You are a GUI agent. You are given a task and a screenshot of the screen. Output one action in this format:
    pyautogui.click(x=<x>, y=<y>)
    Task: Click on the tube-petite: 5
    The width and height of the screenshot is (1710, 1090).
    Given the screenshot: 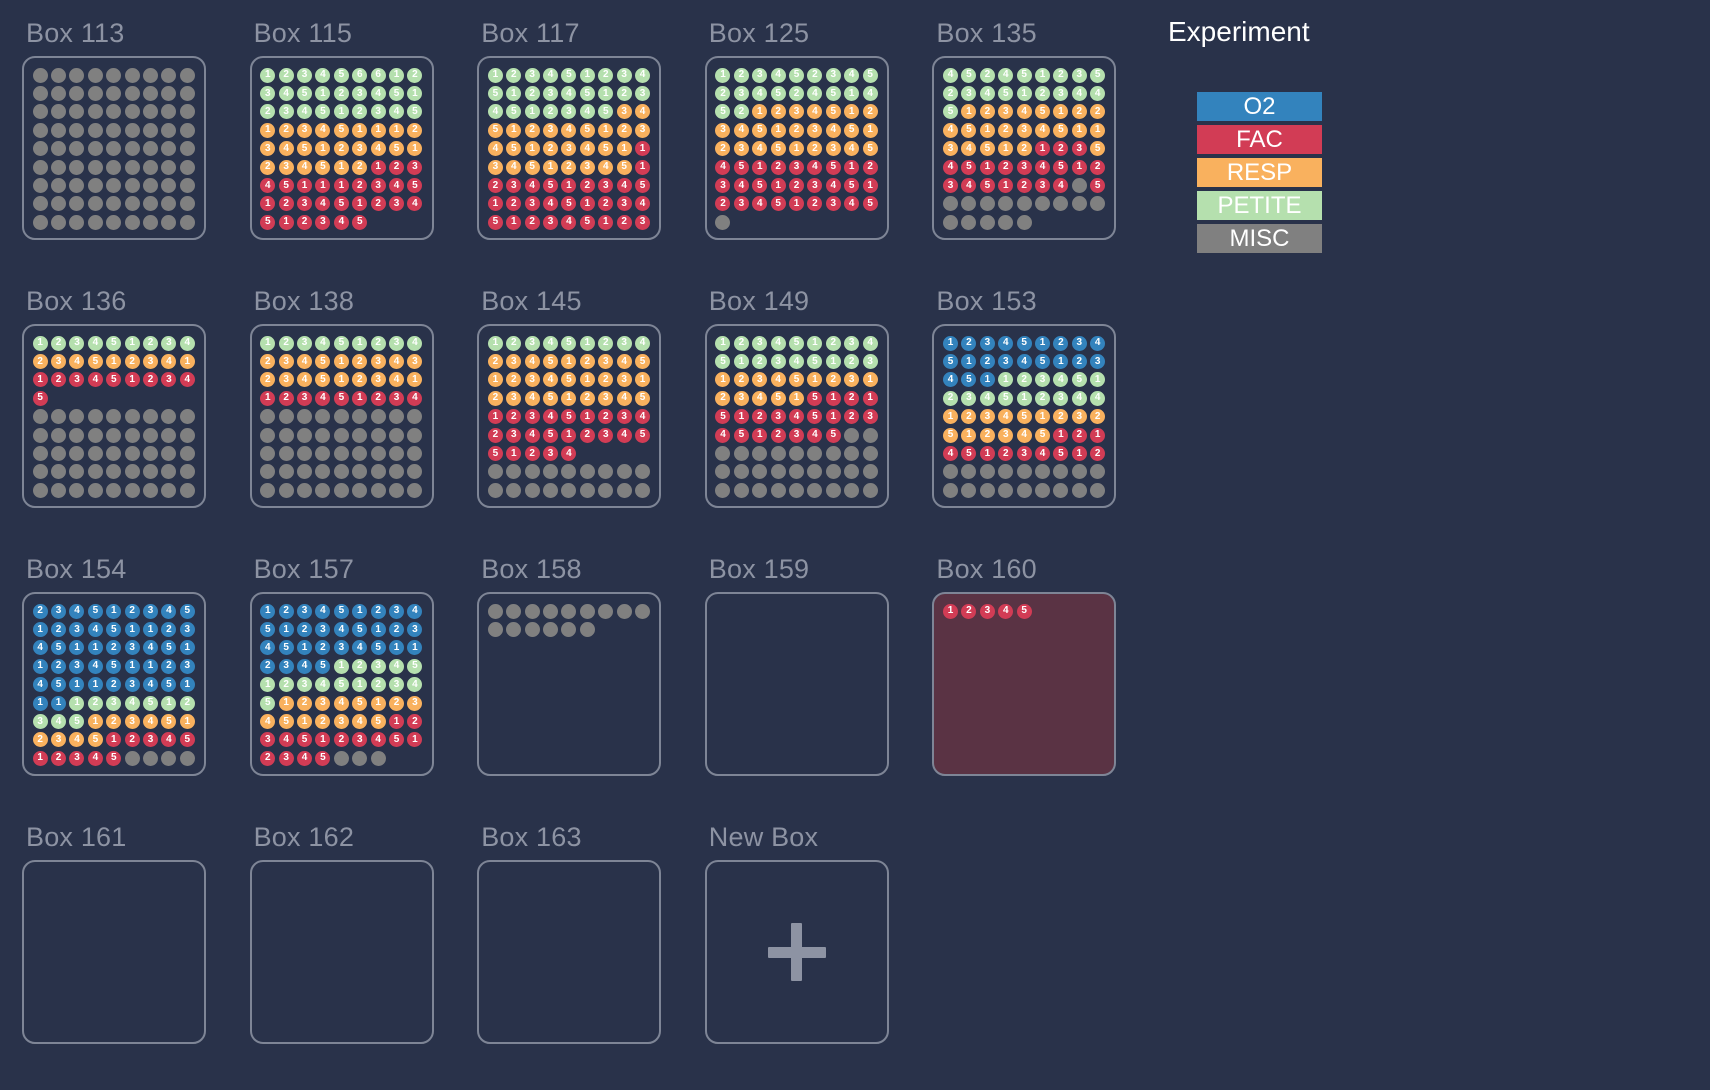 What is the action you would take?
    pyautogui.click(x=495, y=94)
    